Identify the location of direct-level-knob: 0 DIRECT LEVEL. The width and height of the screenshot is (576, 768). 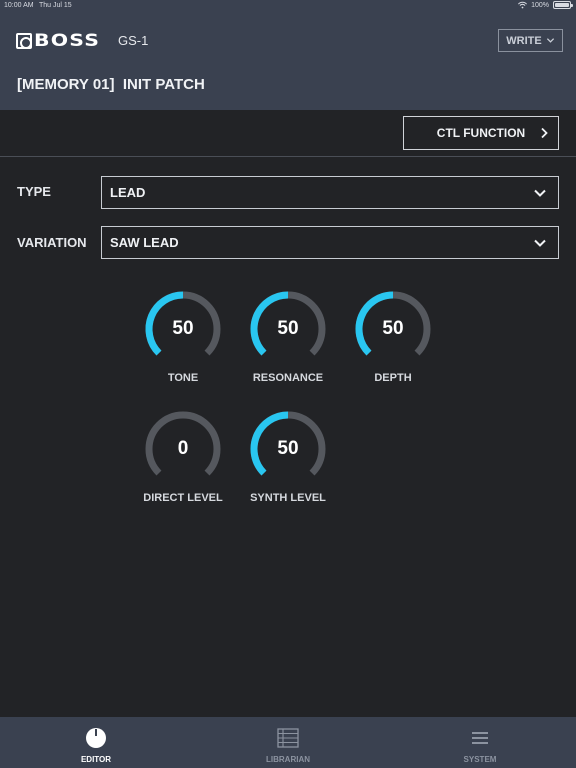
(183, 471).